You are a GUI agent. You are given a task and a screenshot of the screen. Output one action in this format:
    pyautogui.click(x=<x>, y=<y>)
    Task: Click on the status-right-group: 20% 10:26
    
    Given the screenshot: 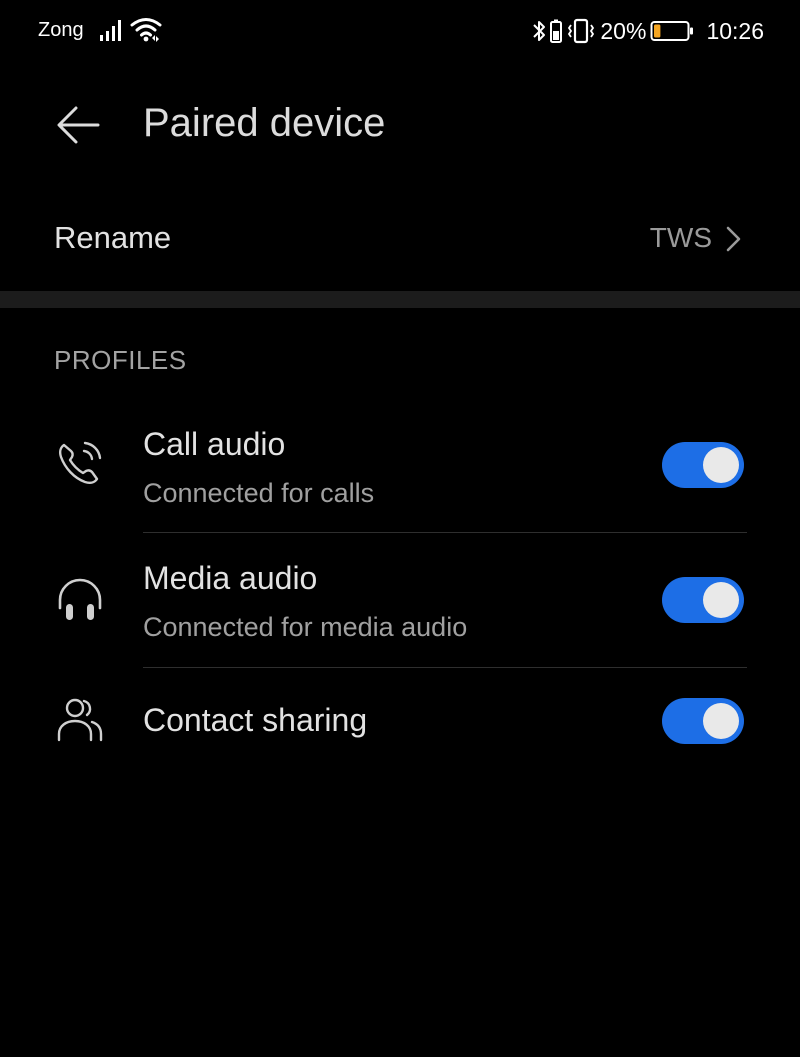 What is the action you would take?
    pyautogui.click(x=648, y=31)
    